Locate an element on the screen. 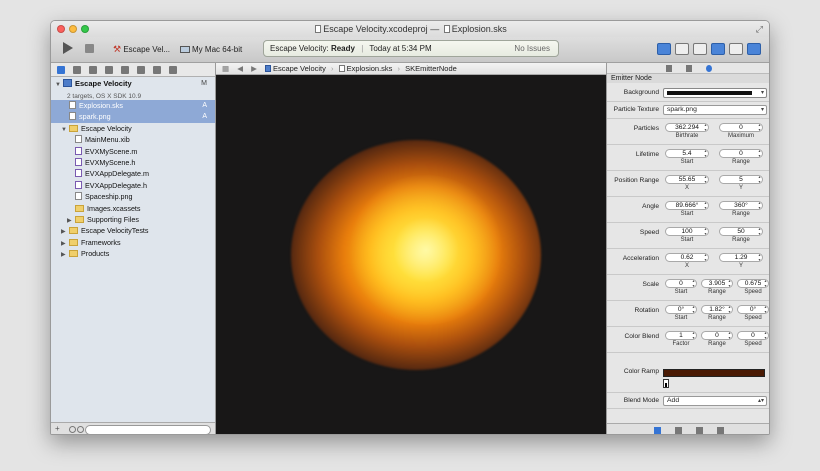  stepper-field: 5 is located at coordinates (741, 179).